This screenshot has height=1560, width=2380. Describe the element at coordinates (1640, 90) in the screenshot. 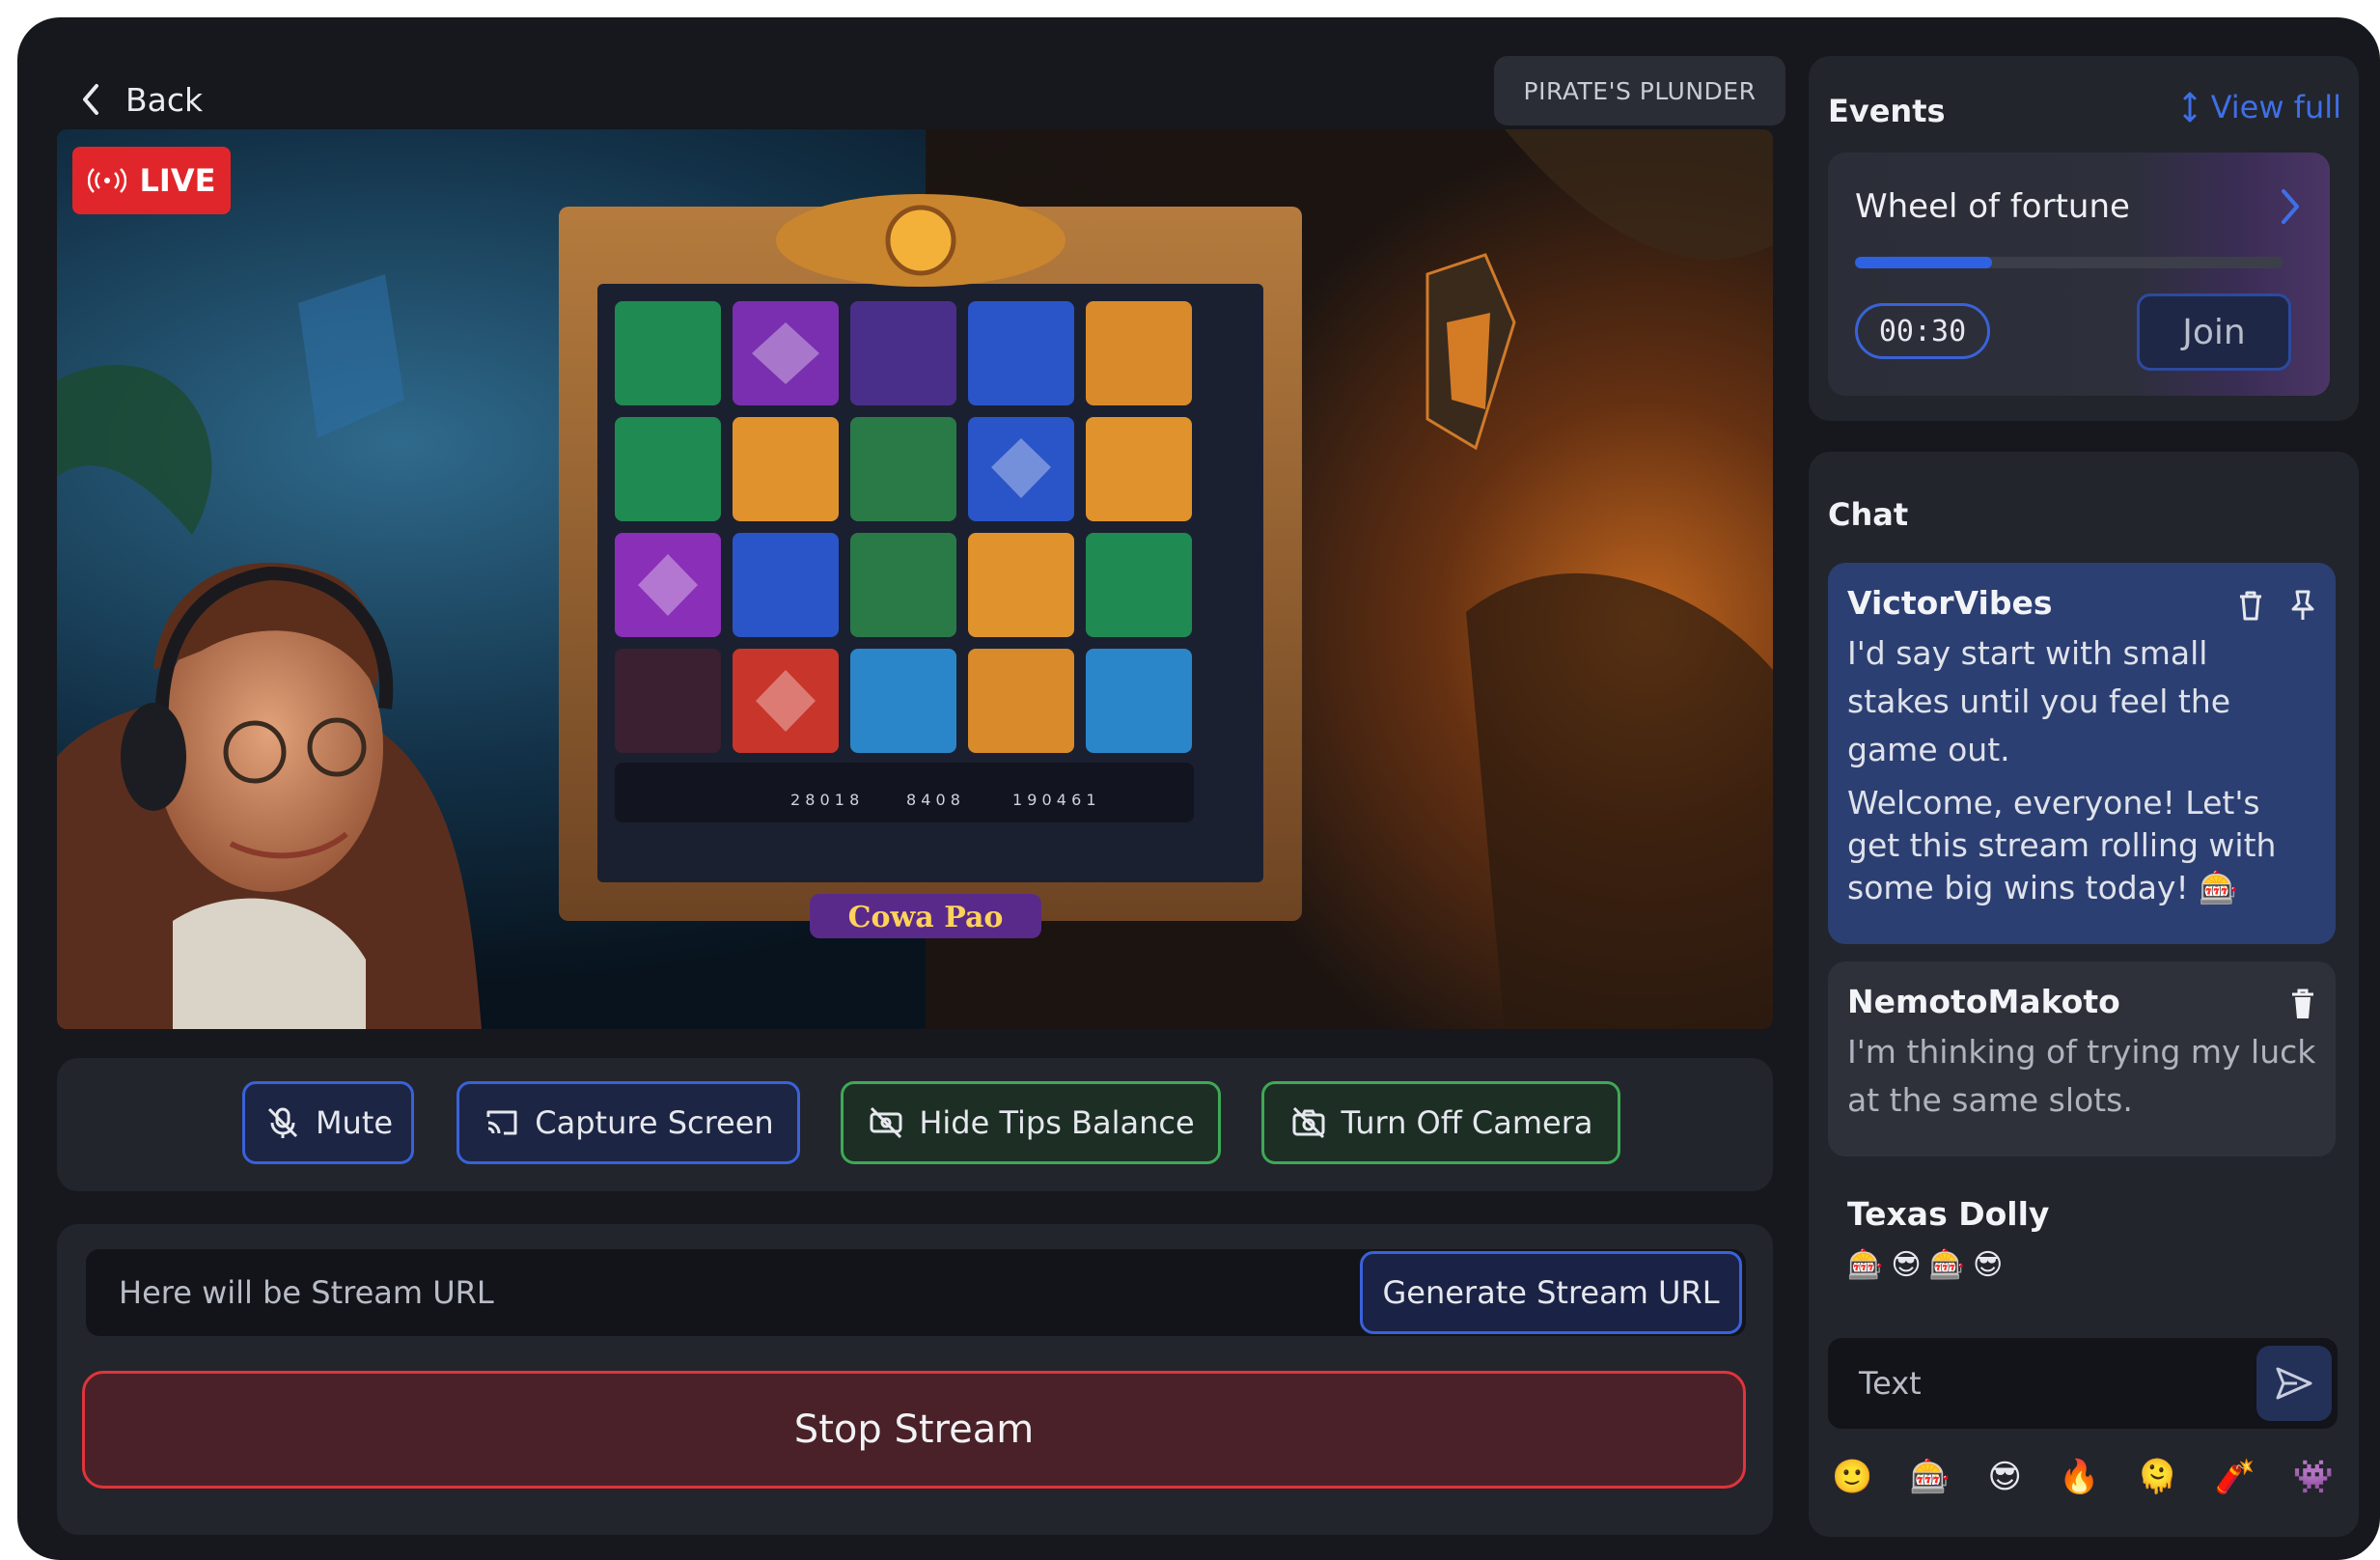

I see `game-name-badge: PIRATE'S PLUNDER` at that location.